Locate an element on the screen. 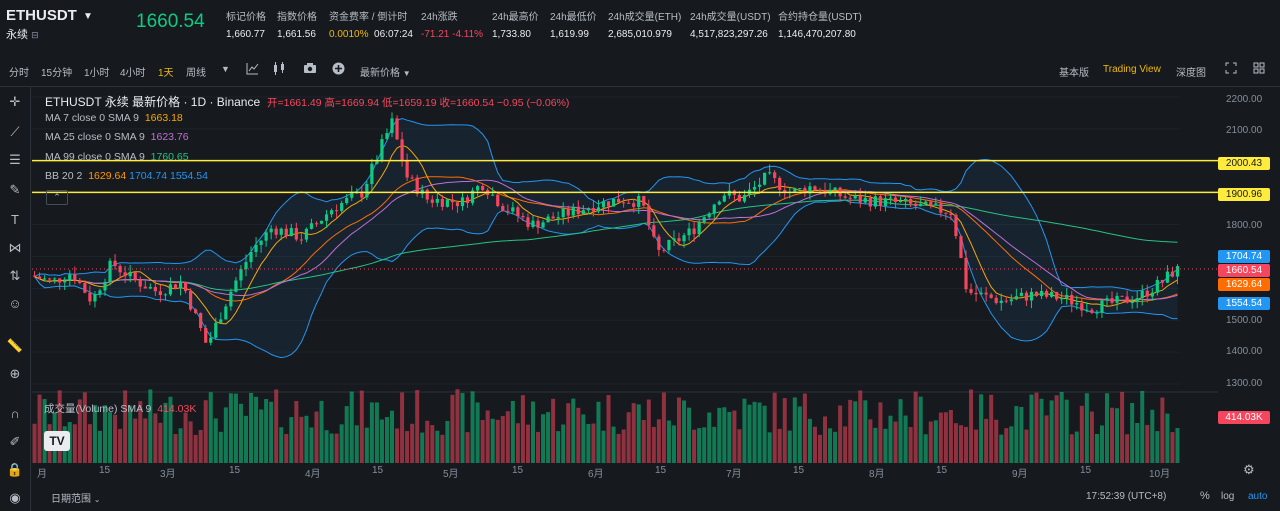 This screenshot has height=511, width=1280. add-icon is located at coordinates (338, 70).